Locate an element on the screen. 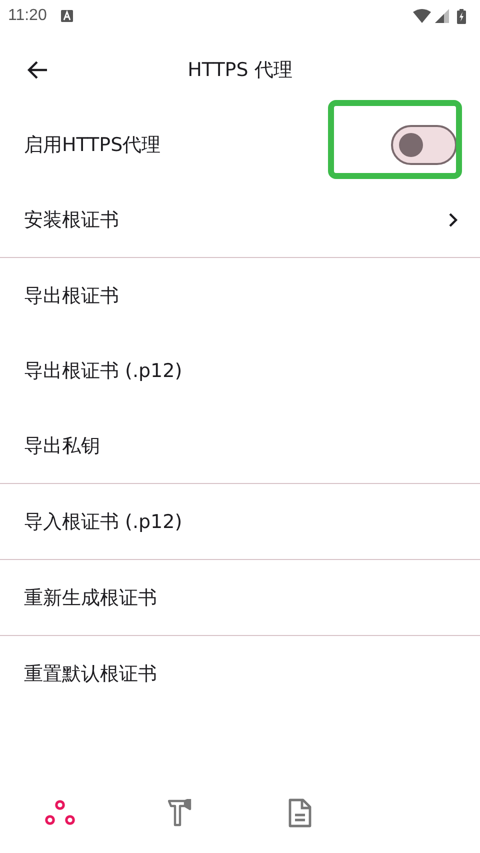 The image size is (480, 853). document-icon is located at coordinates (300, 813).